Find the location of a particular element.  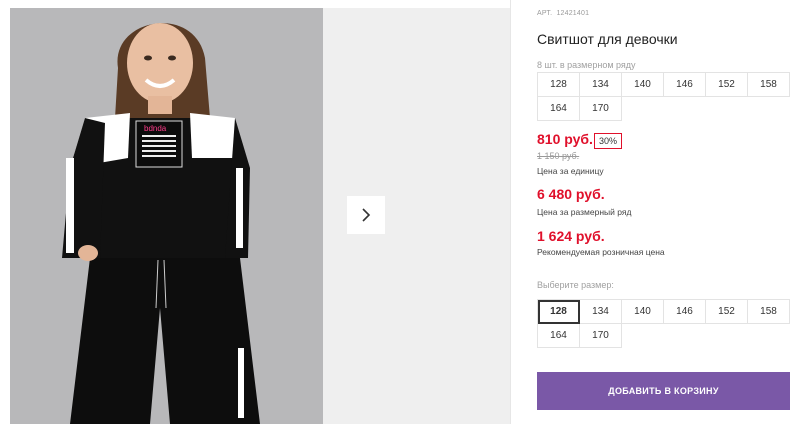

discount-badge: 30% is located at coordinates (608, 141).